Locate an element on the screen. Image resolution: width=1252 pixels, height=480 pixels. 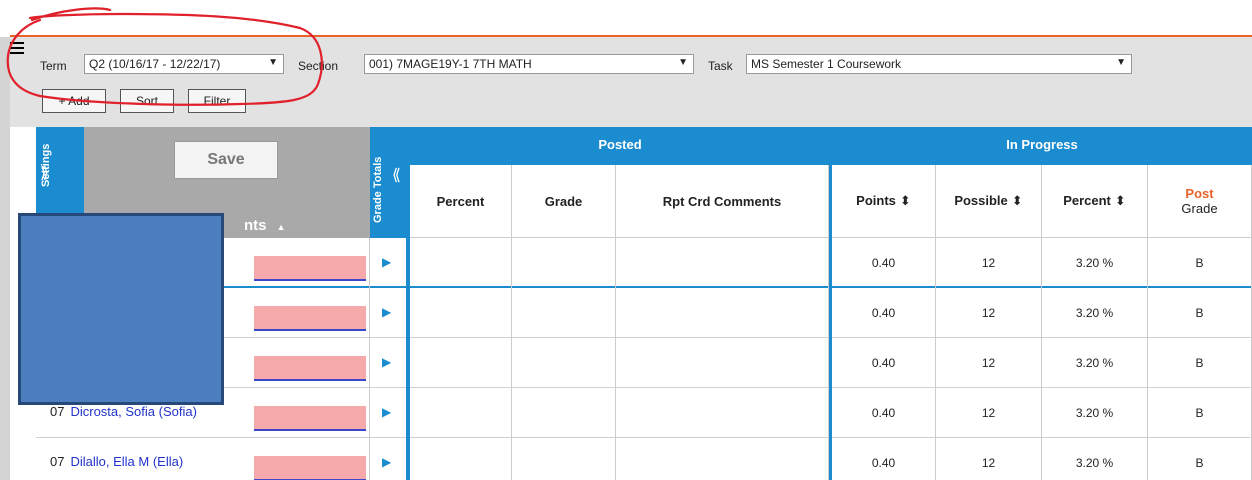
posted-inprogress-separator is located at coordinates (830, 303).